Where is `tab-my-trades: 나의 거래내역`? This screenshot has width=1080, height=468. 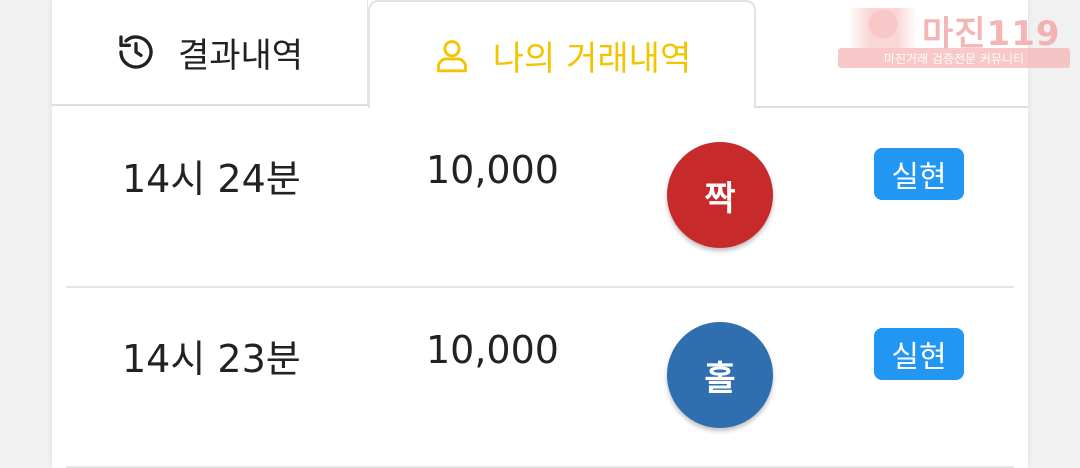
tab-my-trades: 나의 거래내역 is located at coordinates (562, 54).